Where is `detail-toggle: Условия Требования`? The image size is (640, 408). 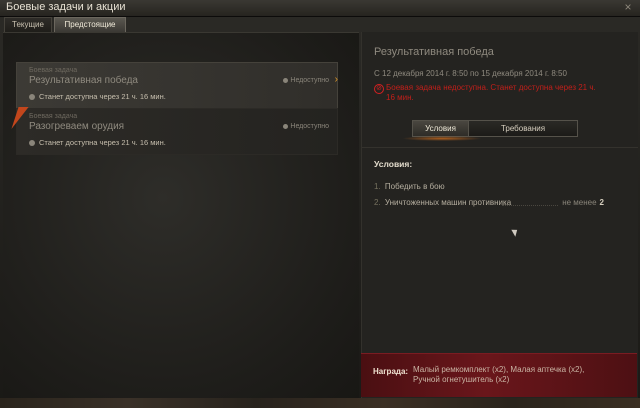 detail-toggle: Условия Требования is located at coordinates (495, 128).